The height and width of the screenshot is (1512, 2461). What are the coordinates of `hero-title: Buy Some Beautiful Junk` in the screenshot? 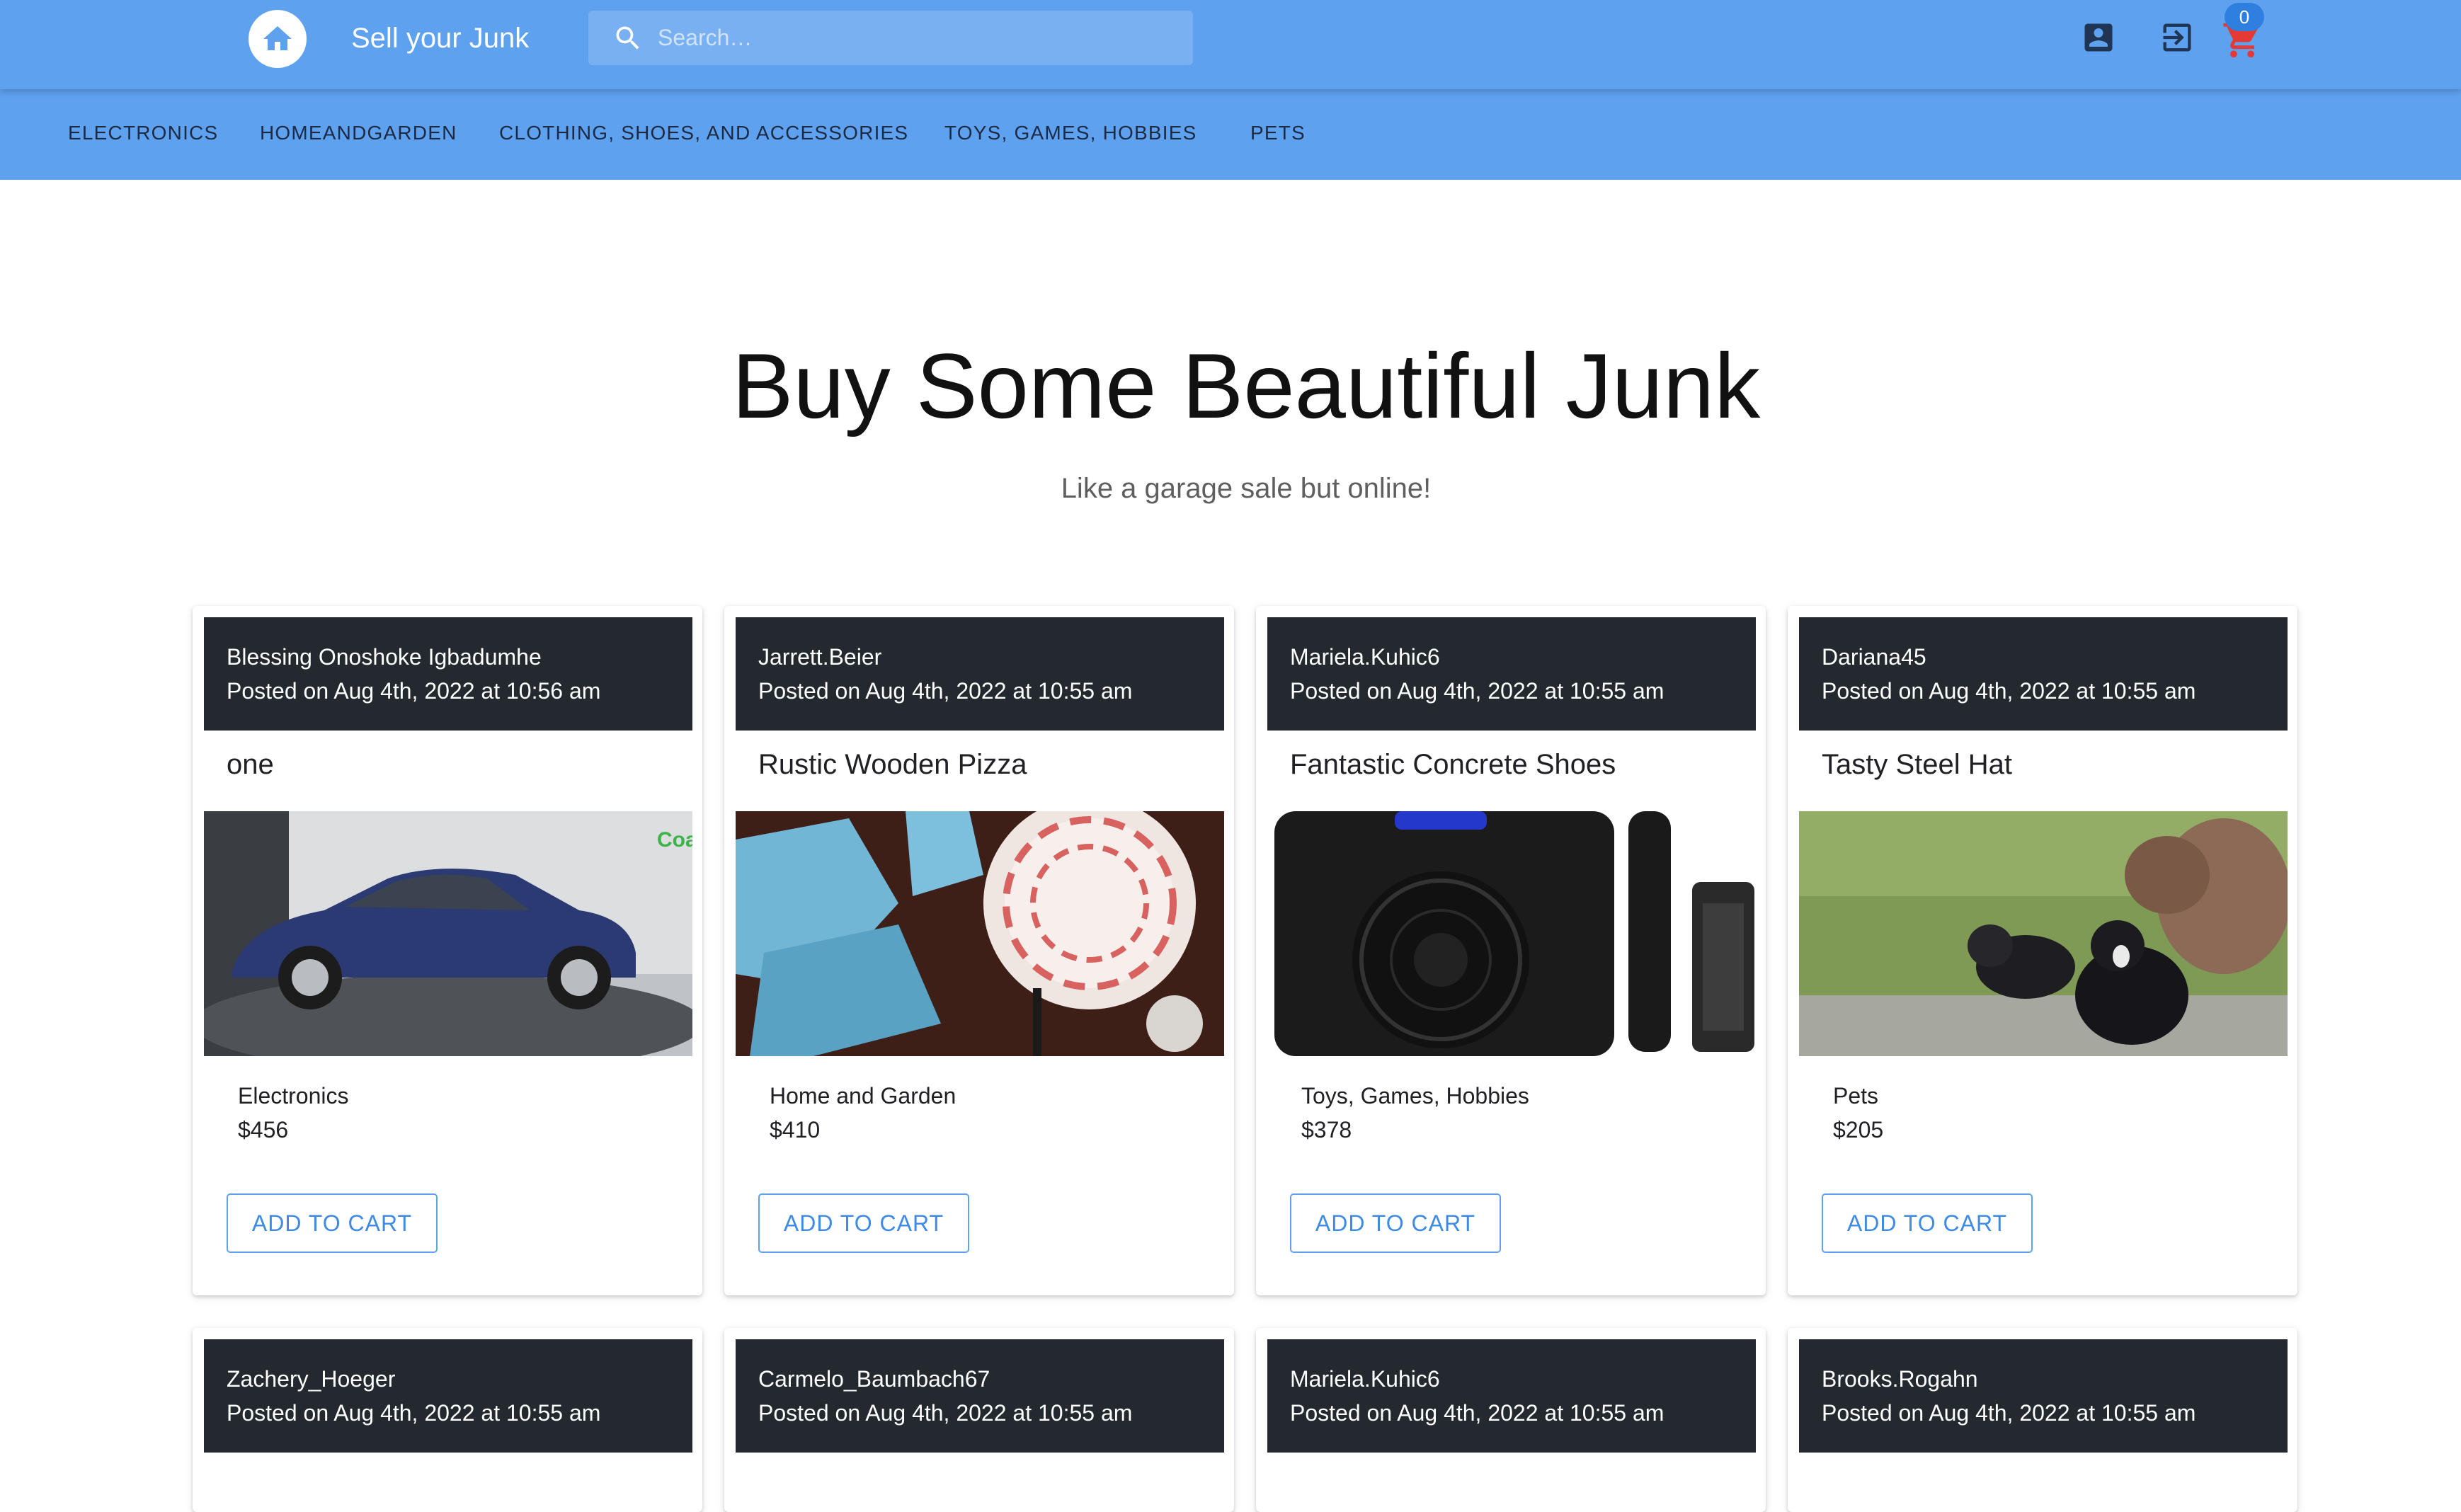 It's located at (1246, 385).